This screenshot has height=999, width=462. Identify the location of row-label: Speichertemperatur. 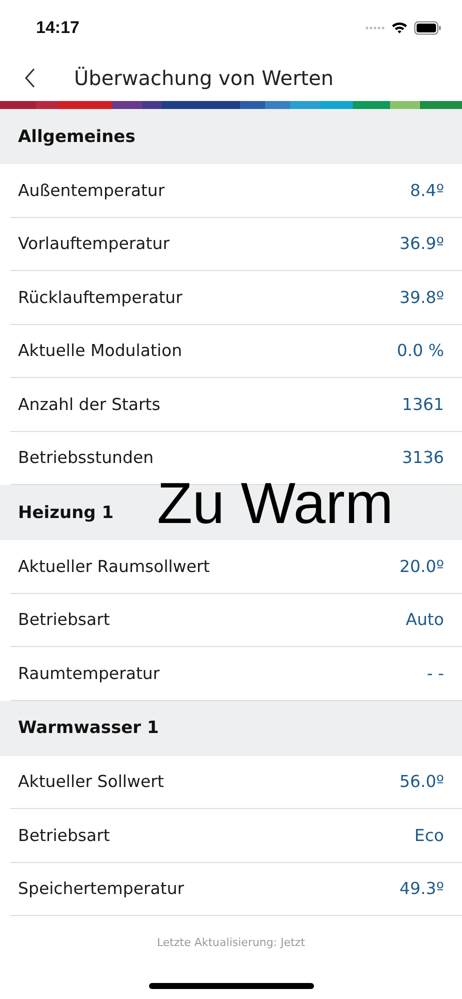
(101, 888).